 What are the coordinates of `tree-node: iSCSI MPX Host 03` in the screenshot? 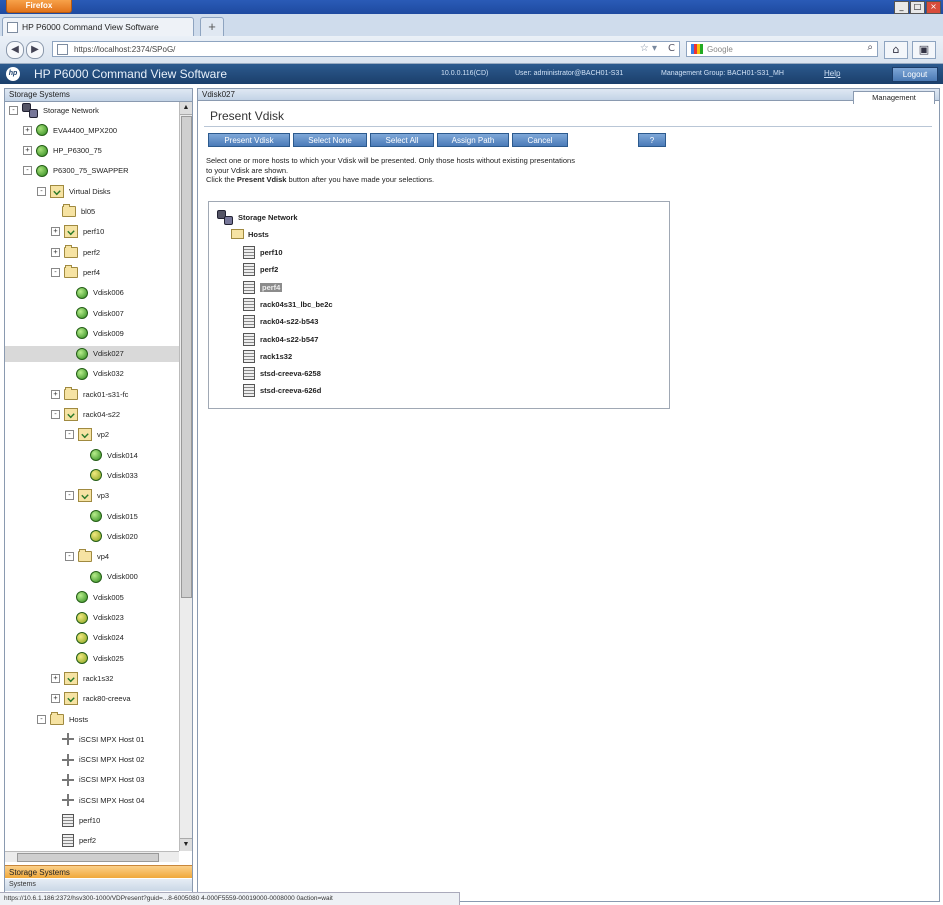 It's located at (92, 780).